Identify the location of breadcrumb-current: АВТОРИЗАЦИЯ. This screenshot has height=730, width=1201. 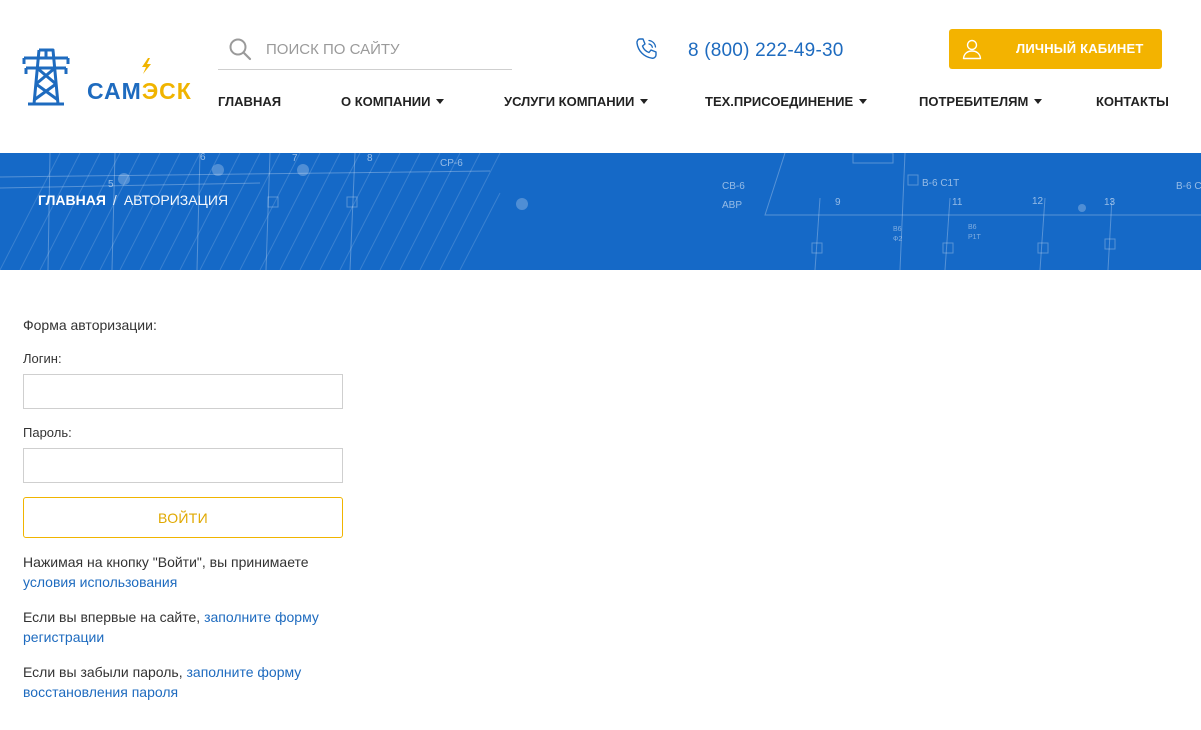
(176, 200).